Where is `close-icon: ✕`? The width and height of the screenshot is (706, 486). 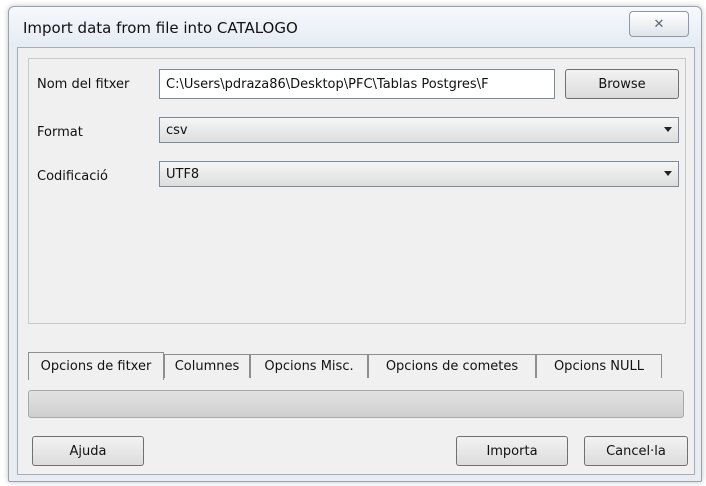
close-icon: ✕ is located at coordinates (659, 24).